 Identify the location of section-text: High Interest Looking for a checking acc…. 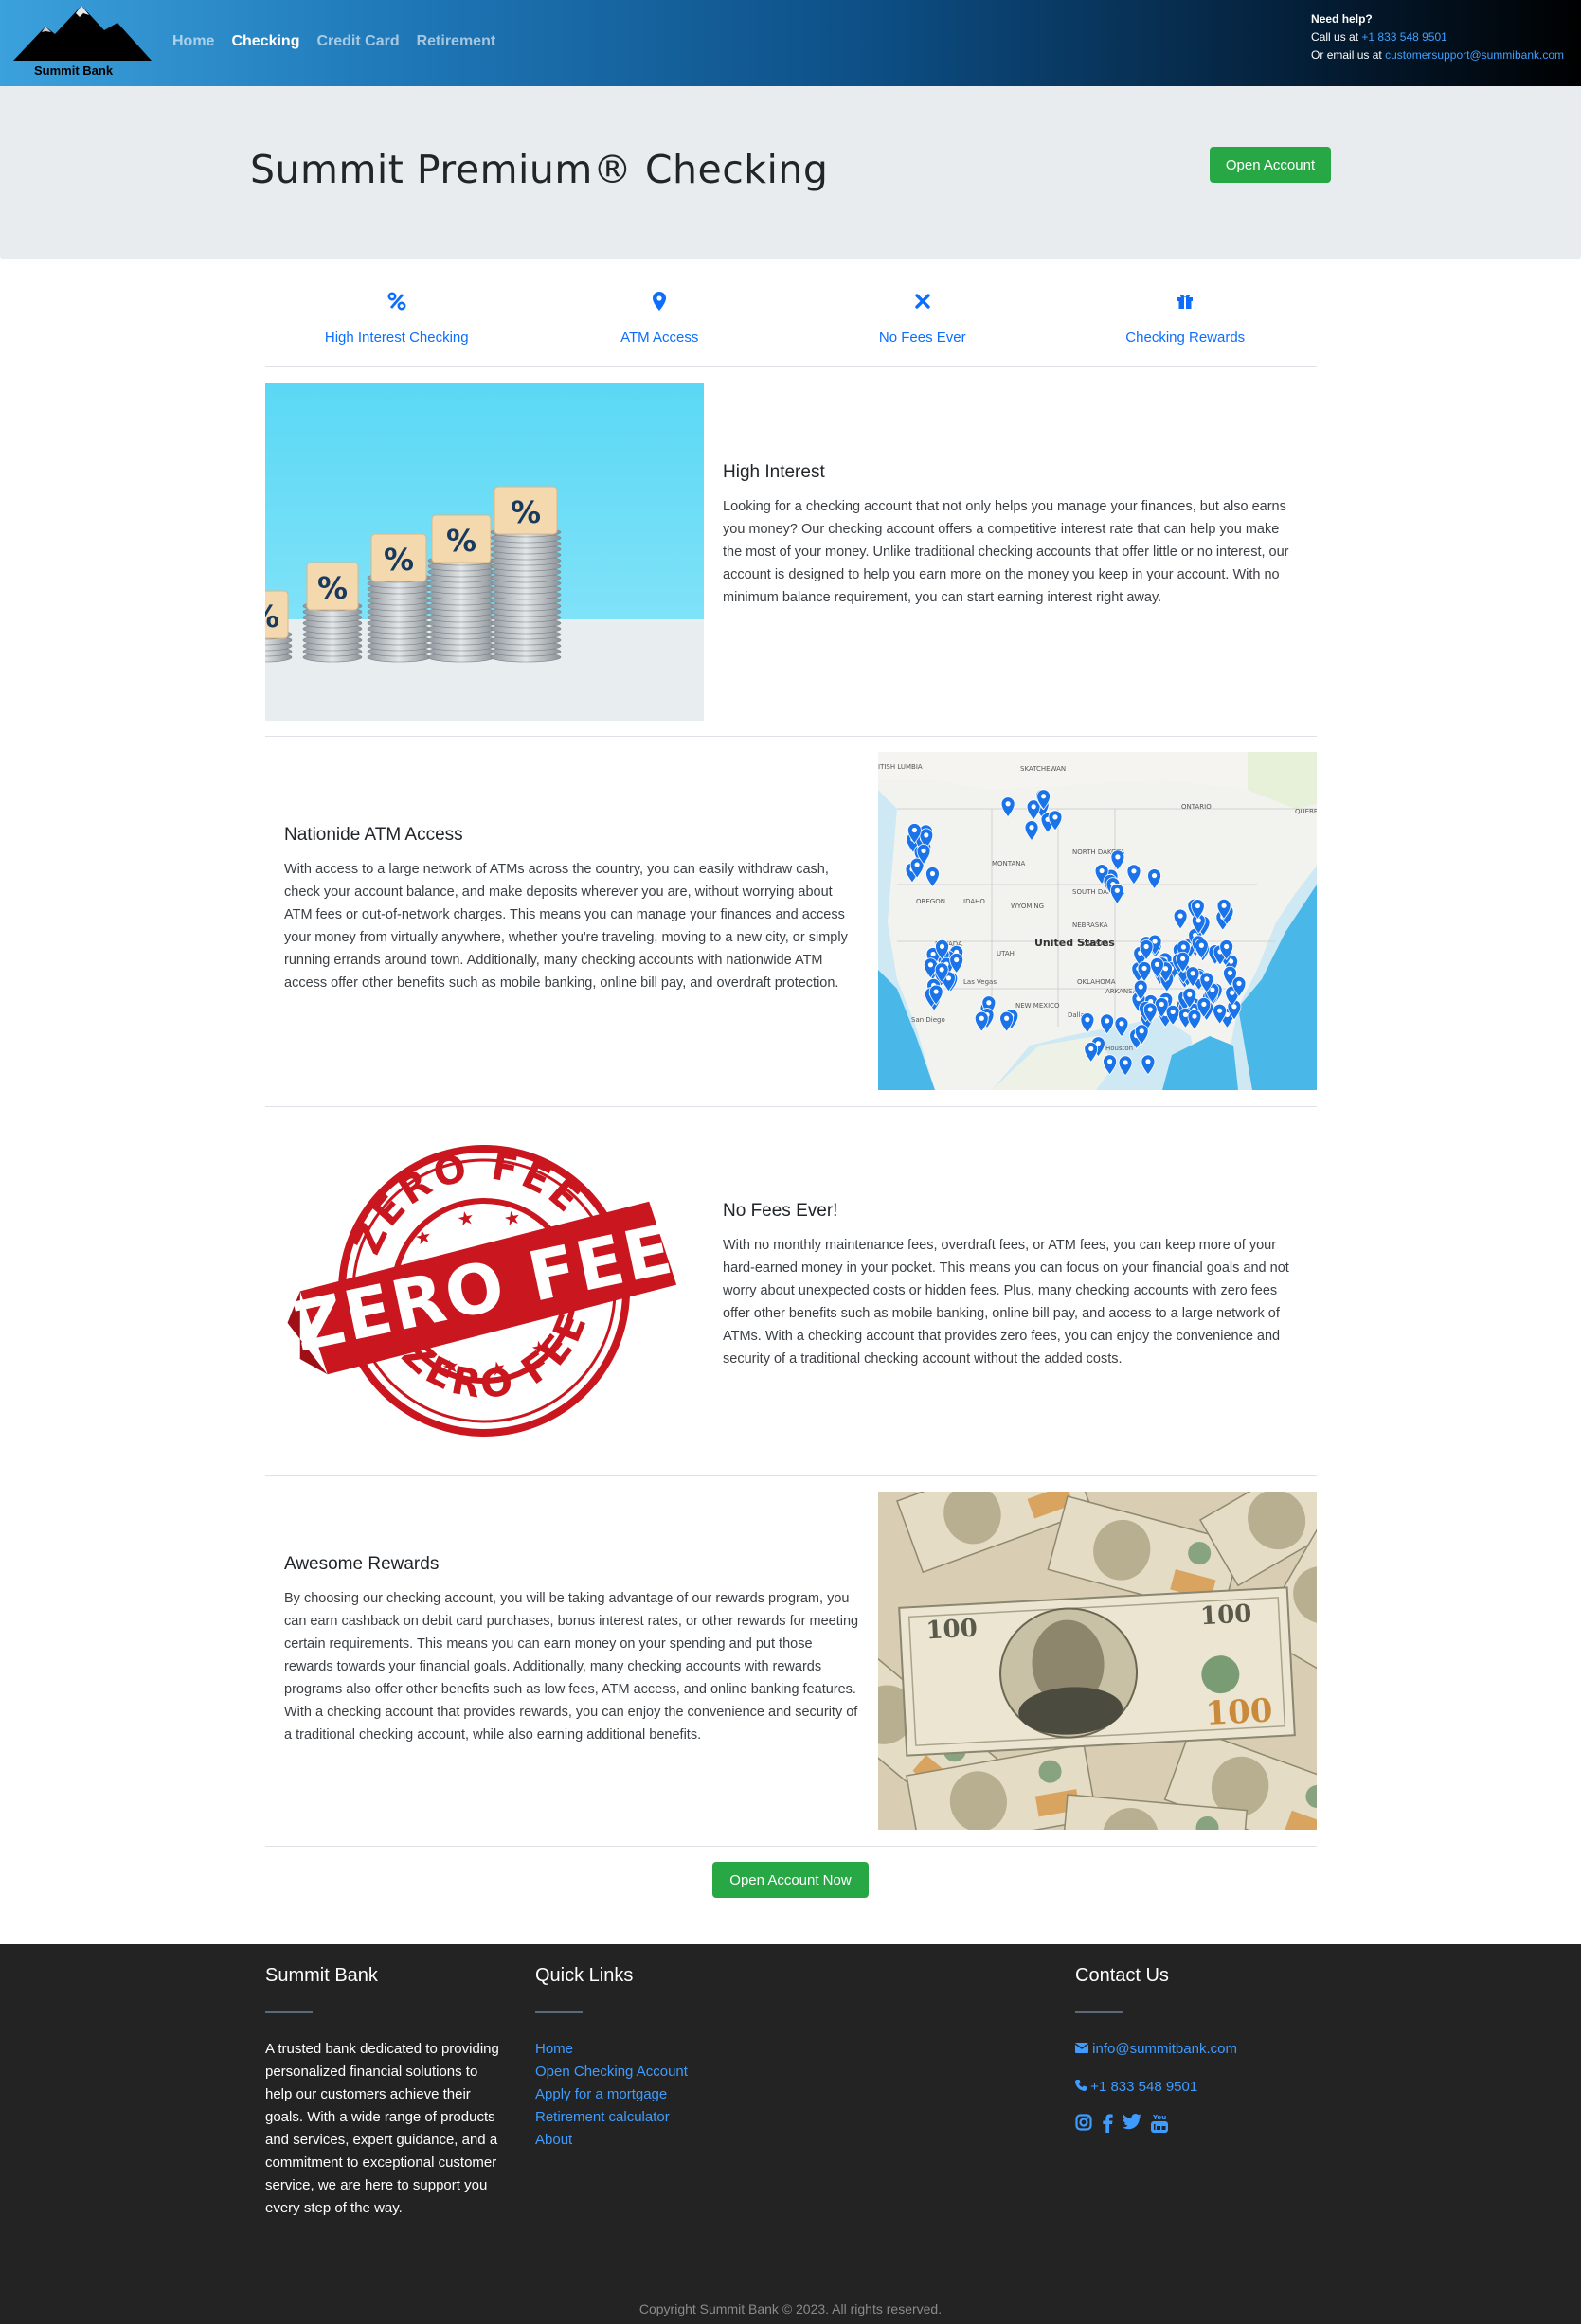
(1012, 536).